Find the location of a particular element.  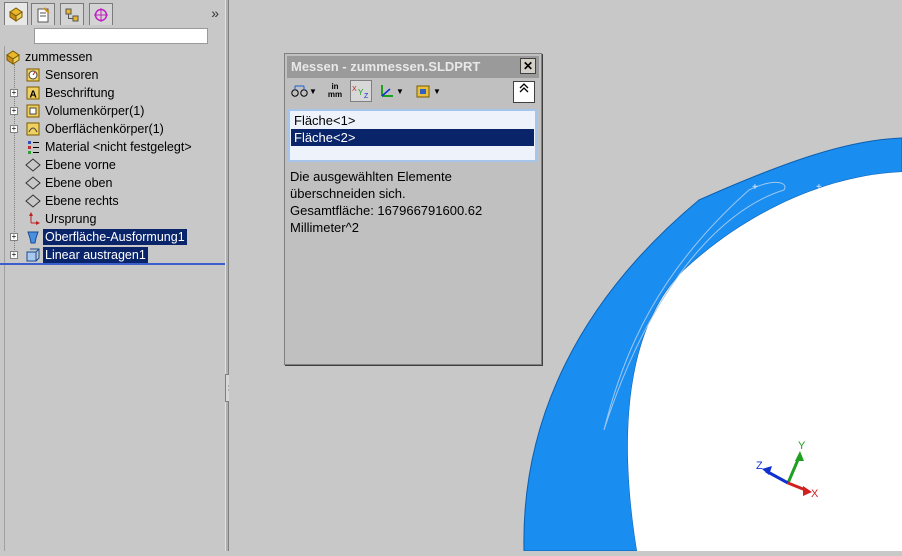

tree-item: Ebene vorne is located at coordinates (115, 165).